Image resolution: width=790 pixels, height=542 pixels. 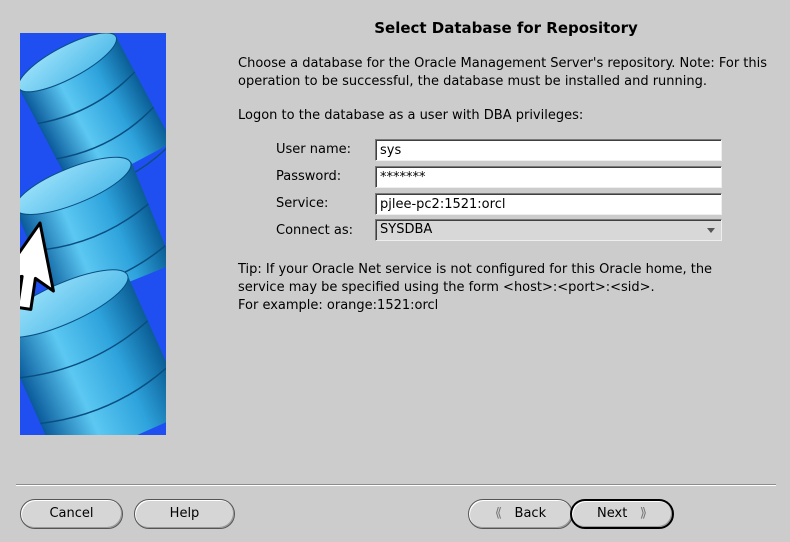 What do you see at coordinates (184, 514) in the screenshot?
I see `help-button: Help` at bounding box center [184, 514].